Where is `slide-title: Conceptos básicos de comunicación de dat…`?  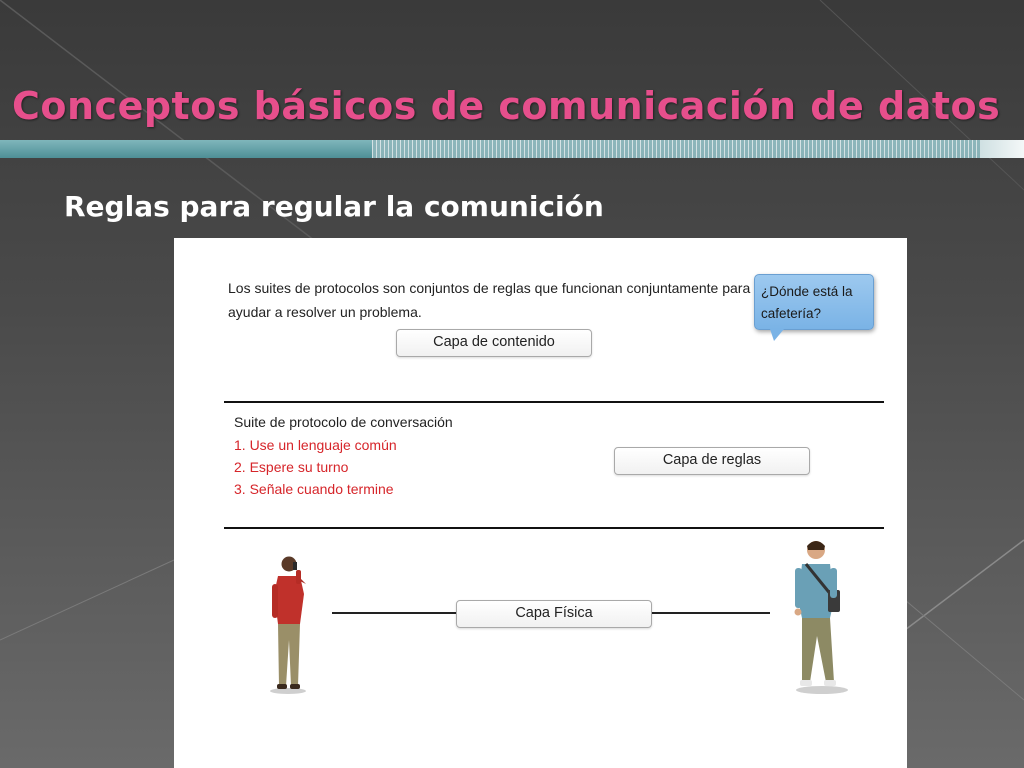
slide-title: Conceptos básicos de comunicación de dat… is located at coordinates (506, 106).